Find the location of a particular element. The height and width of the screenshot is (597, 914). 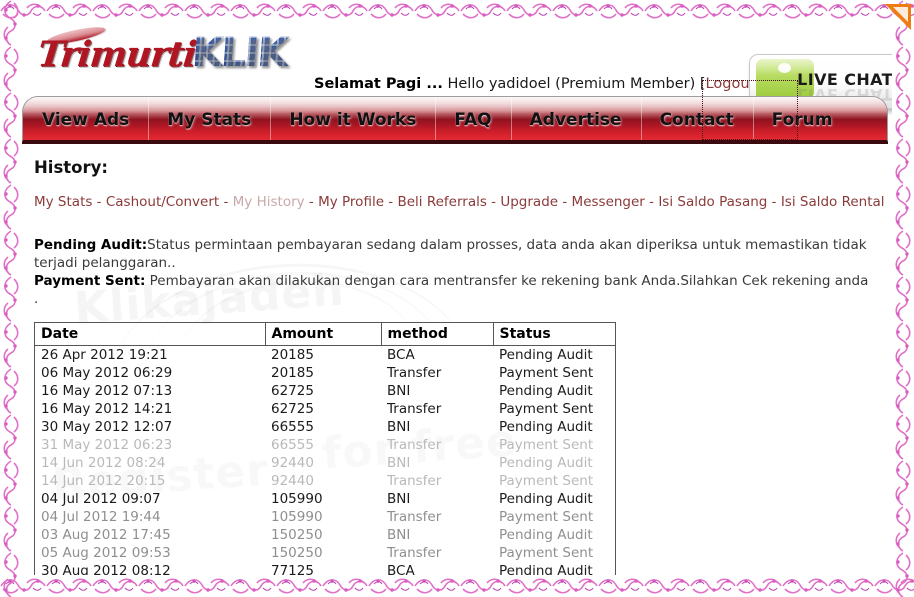

sublink-my-profile: My Profile is located at coordinates (351, 202).